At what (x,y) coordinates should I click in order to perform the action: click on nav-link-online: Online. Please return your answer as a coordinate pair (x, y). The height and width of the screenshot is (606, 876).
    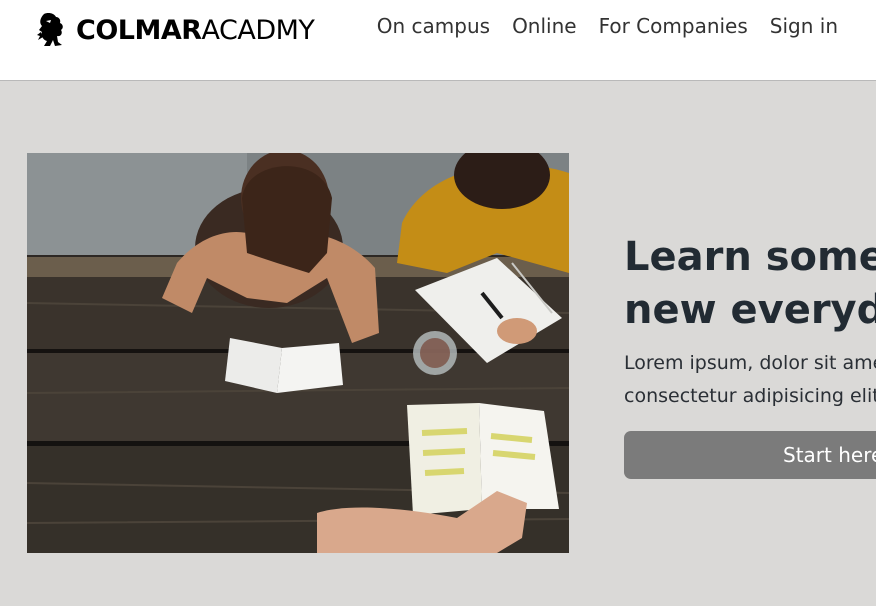
    Looking at the image, I should click on (544, 26).